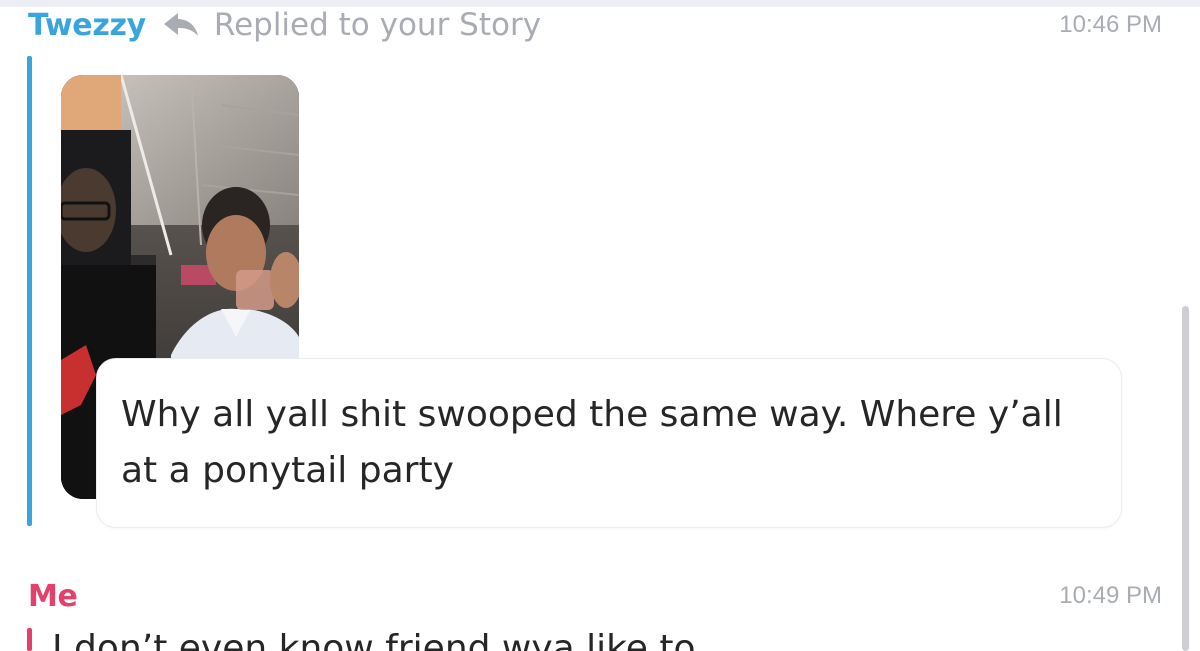  Describe the element at coordinates (181, 25) in the screenshot. I see `reply-arrow-icon` at that location.